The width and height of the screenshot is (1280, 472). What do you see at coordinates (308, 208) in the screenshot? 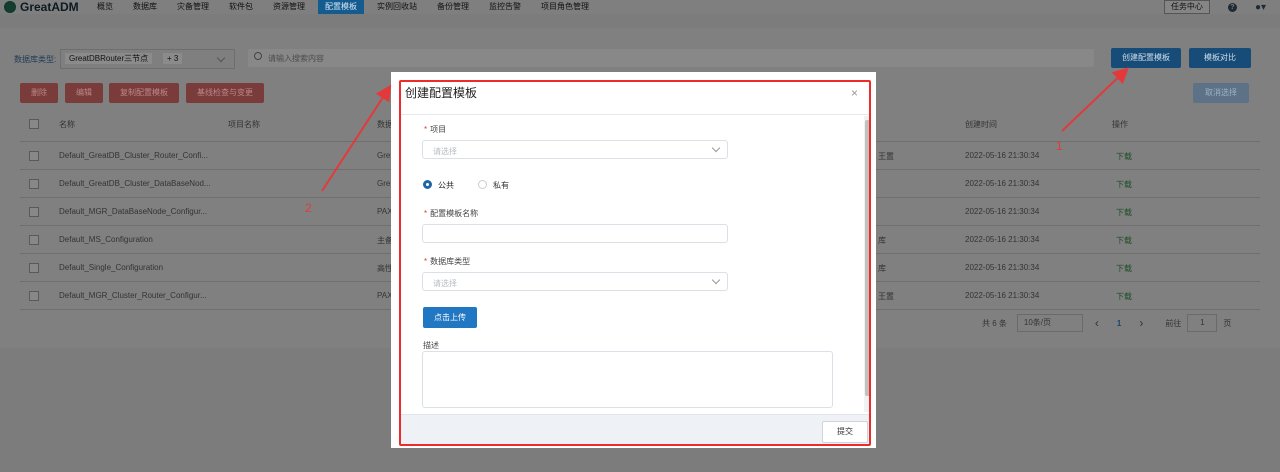
I see `annotation-label-2: 2` at bounding box center [308, 208].